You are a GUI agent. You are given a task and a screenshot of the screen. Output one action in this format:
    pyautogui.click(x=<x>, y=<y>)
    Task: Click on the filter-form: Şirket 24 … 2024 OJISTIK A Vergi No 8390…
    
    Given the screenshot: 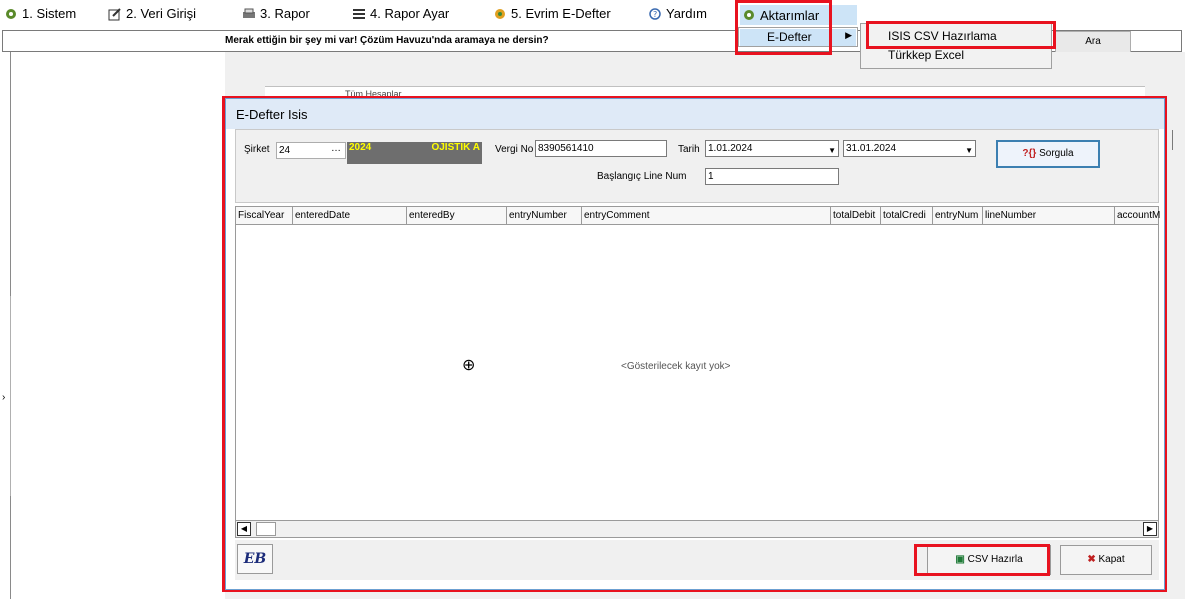 What is the action you would take?
    pyautogui.click(x=697, y=166)
    